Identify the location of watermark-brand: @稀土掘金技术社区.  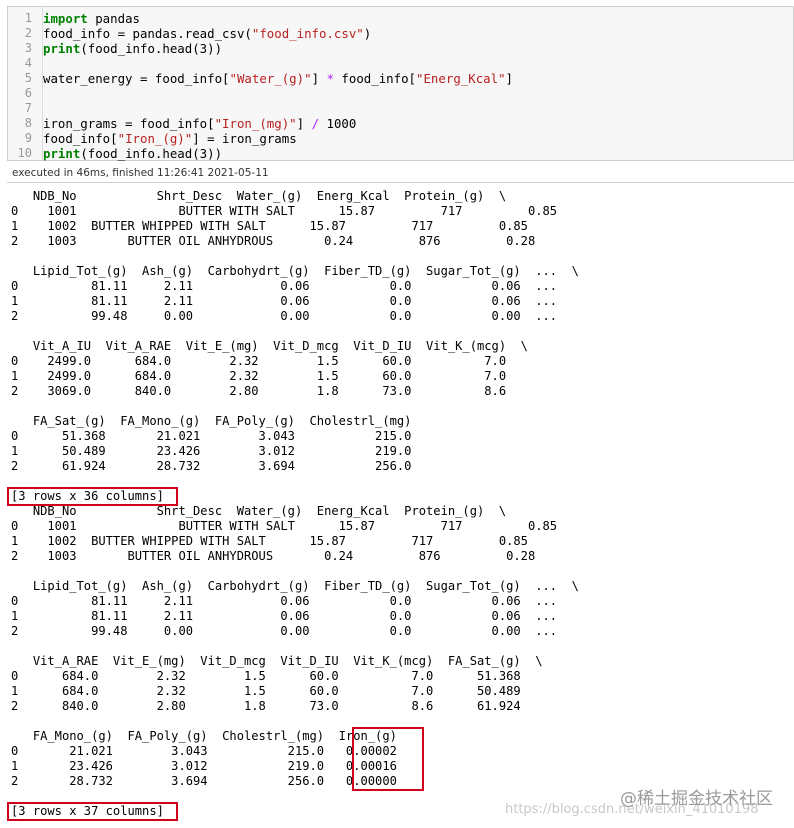
(696, 799).